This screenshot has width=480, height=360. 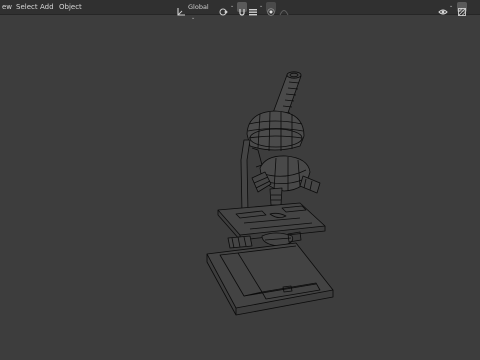 What do you see at coordinates (70, 7) in the screenshot?
I see `menu-object: Object` at bounding box center [70, 7].